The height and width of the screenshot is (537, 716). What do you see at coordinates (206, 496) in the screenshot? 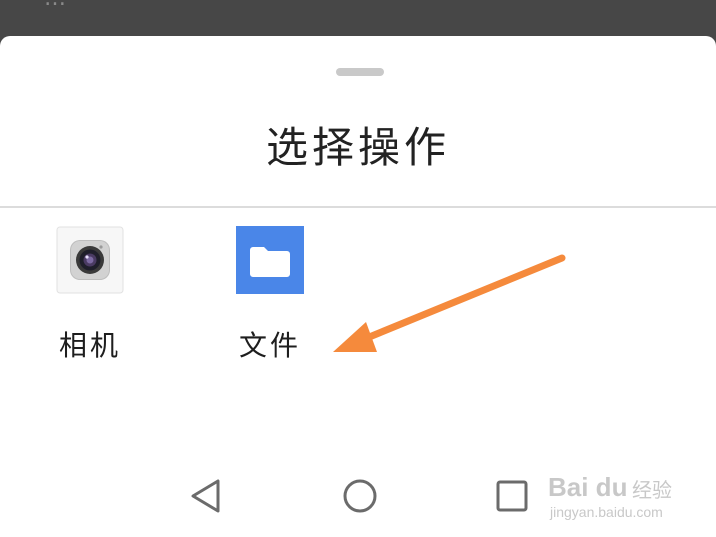
I see `back-icon` at bounding box center [206, 496].